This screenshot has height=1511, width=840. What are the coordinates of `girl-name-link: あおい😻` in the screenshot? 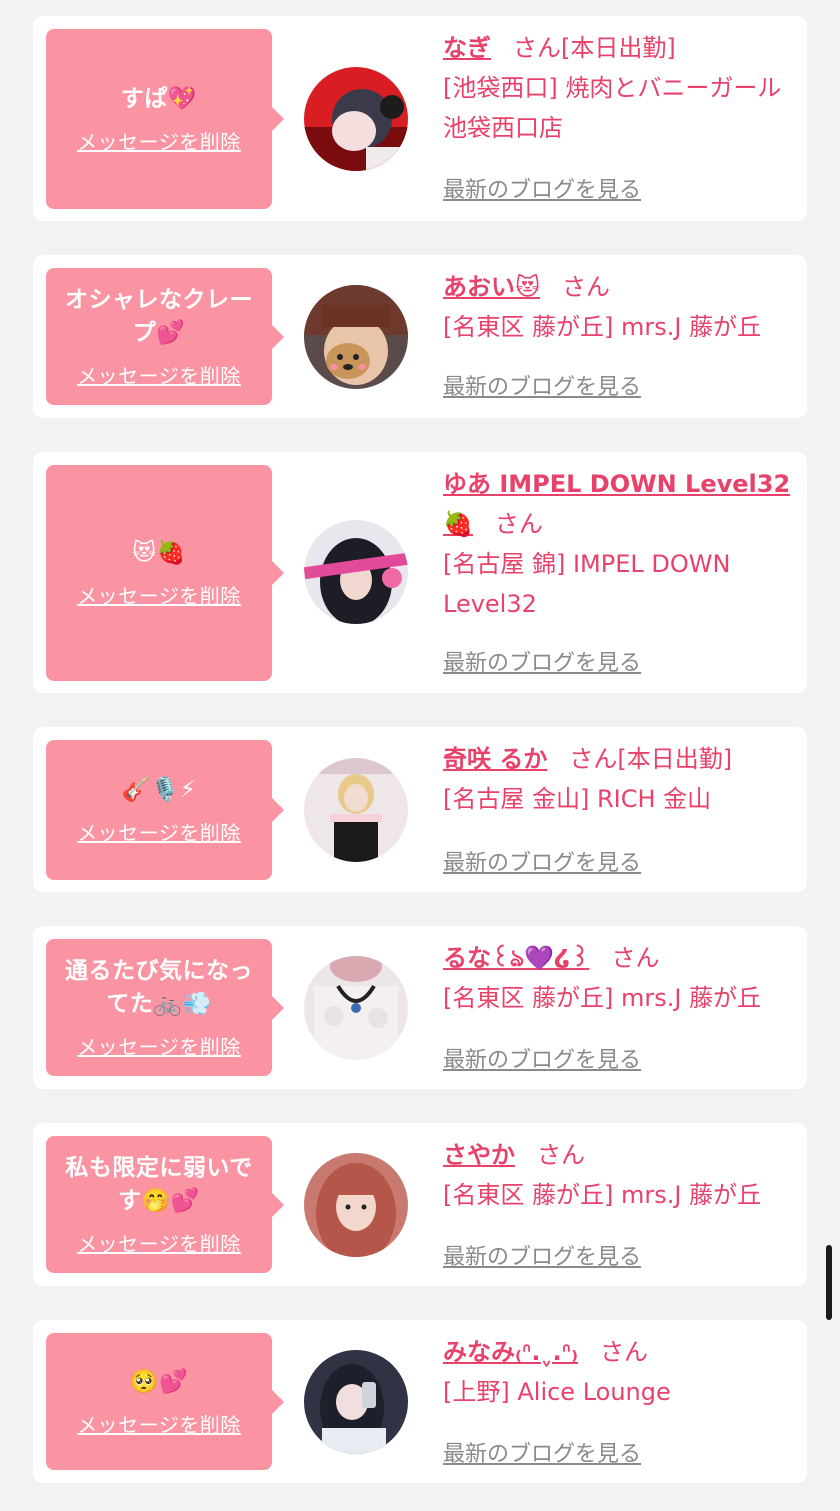 It's located at (491, 287).